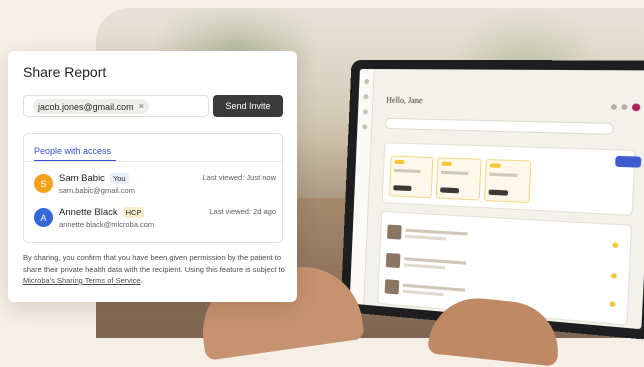 Image resolution: width=644 pixels, height=367 pixels. I want to click on person-email: annette.black@microba.com, so click(107, 224).